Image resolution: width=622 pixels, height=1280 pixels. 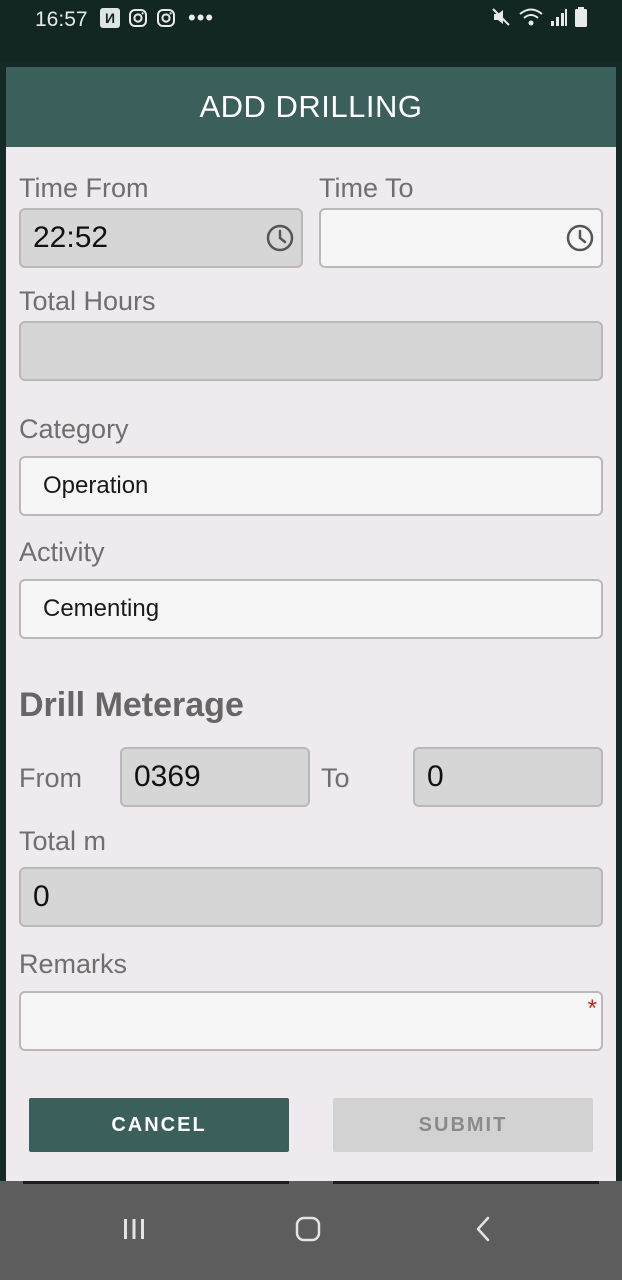 I want to click on category-select: Operation, so click(x=311, y=486).